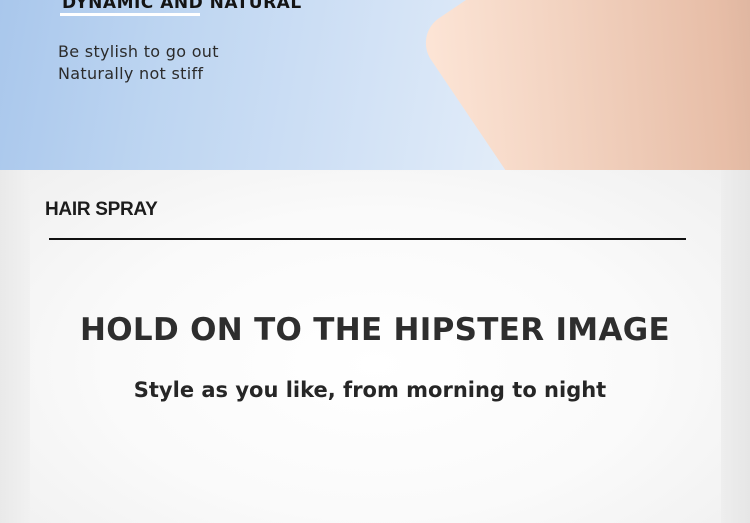 The width and height of the screenshot is (750, 523). Describe the element at coordinates (367, 239) in the screenshot. I see `section-divider` at that location.